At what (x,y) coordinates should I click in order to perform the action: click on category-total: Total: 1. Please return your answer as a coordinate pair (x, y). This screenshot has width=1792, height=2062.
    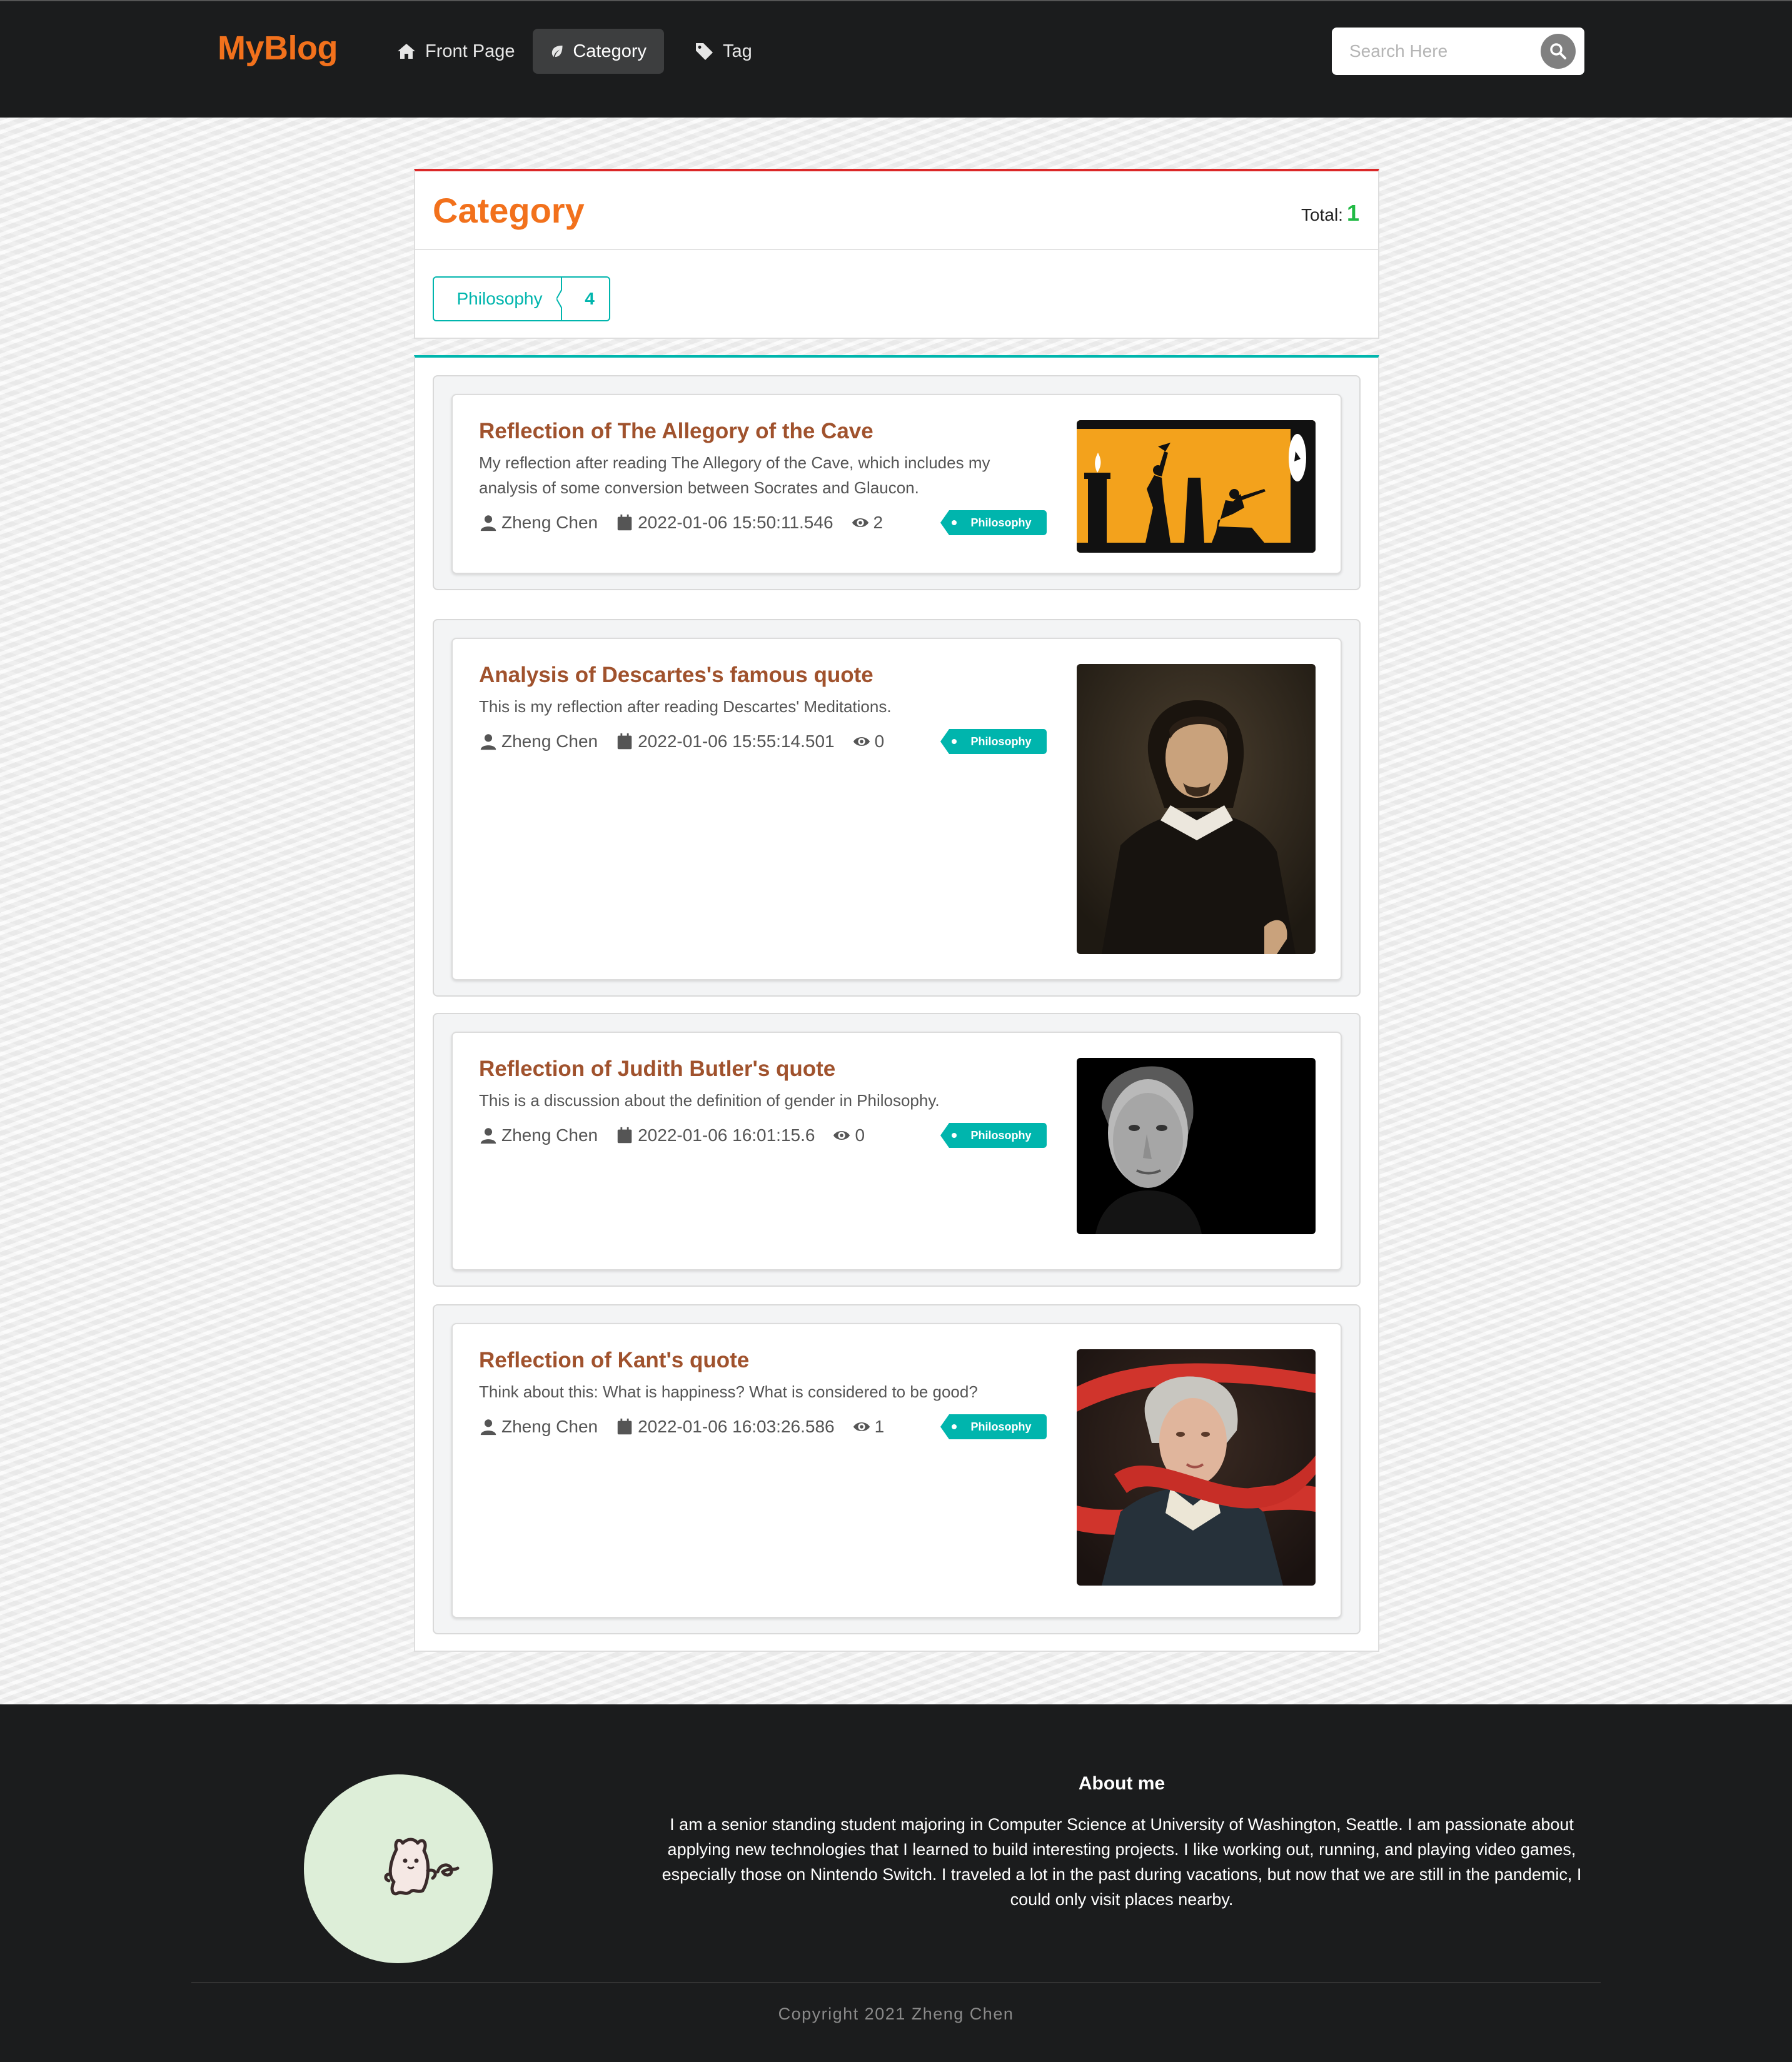
    Looking at the image, I should click on (1330, 213).